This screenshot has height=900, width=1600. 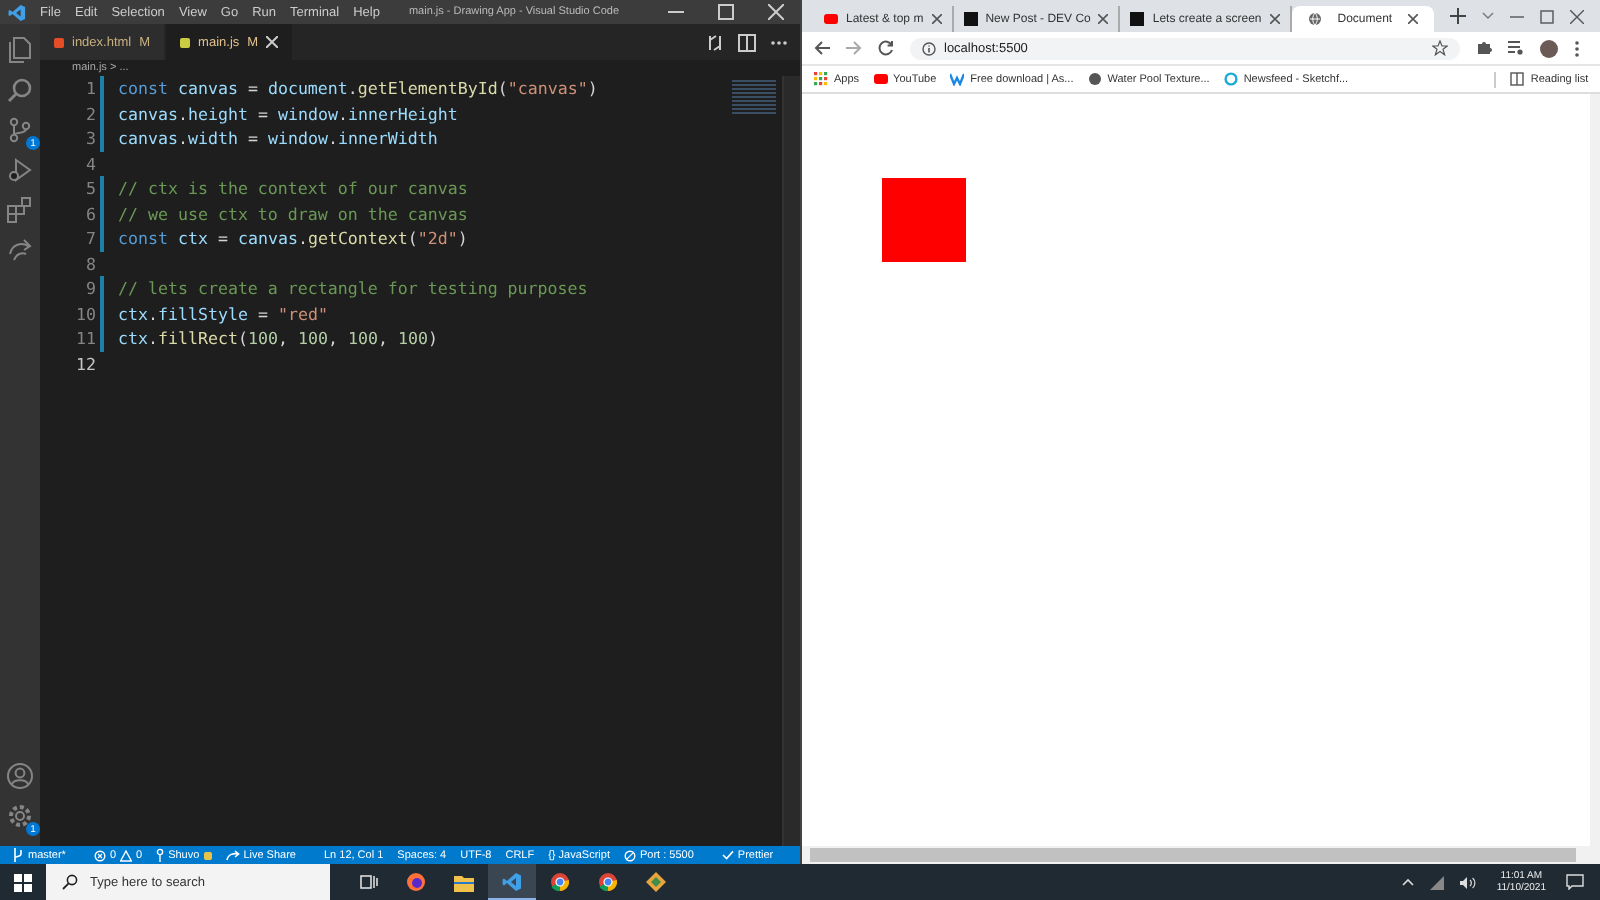 What do you see at coordinates (1575, 882) in the screenshot?
I see `notification-icon` at bounding box center [1575, 882].